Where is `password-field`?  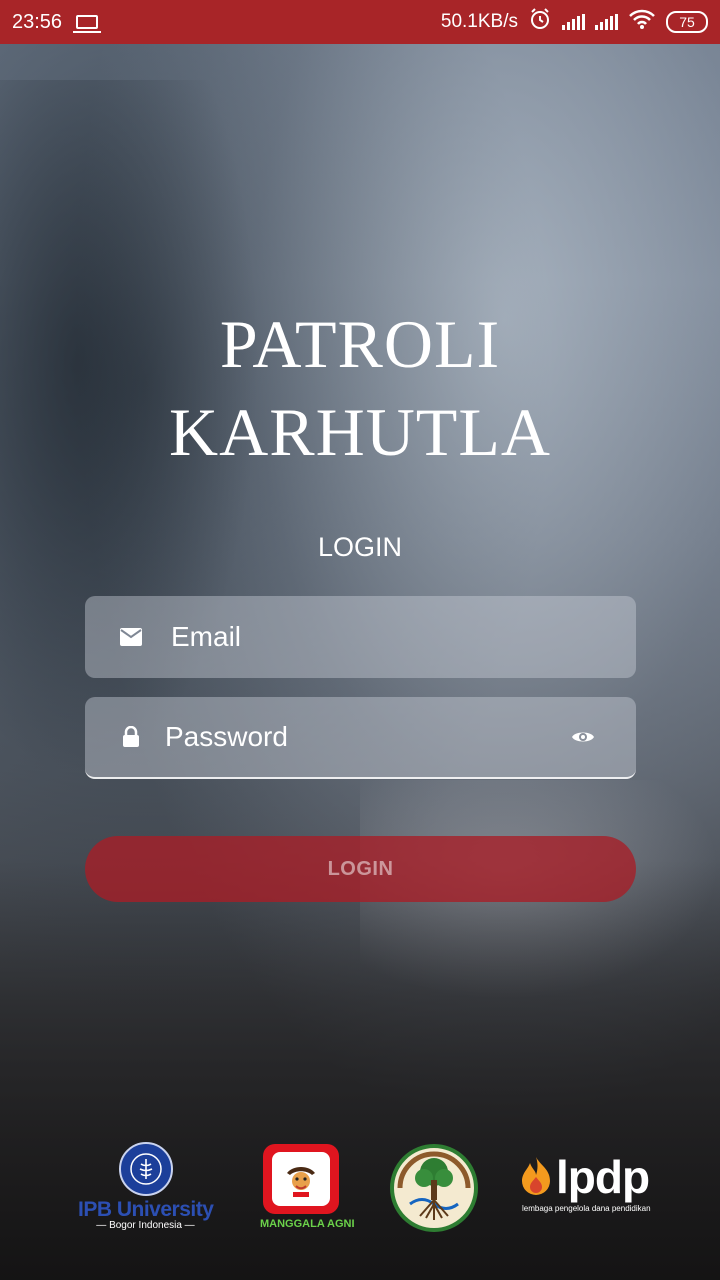 password-field is located at coordinates (360, 738).